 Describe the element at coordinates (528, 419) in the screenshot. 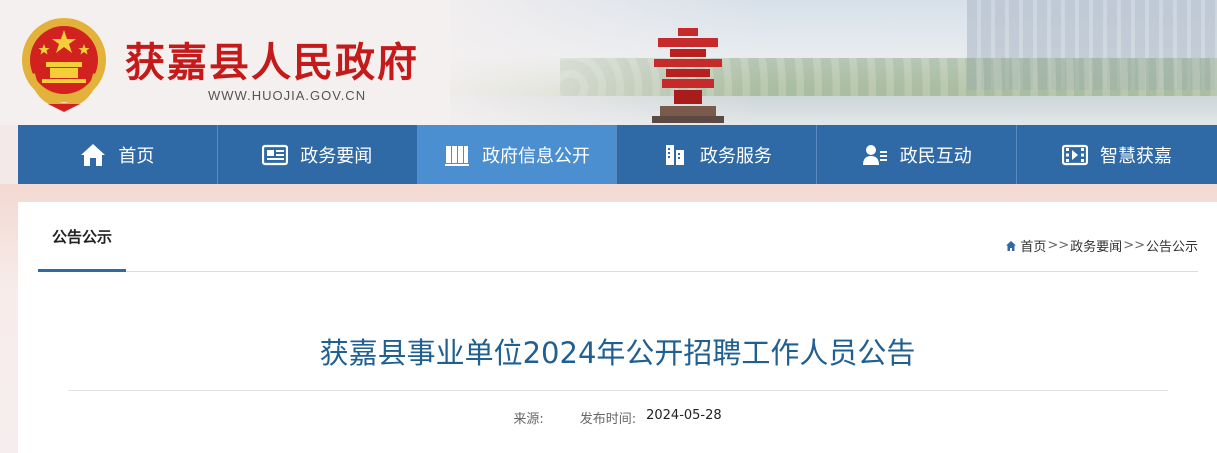

I see `source-label: 来源:` at that location.